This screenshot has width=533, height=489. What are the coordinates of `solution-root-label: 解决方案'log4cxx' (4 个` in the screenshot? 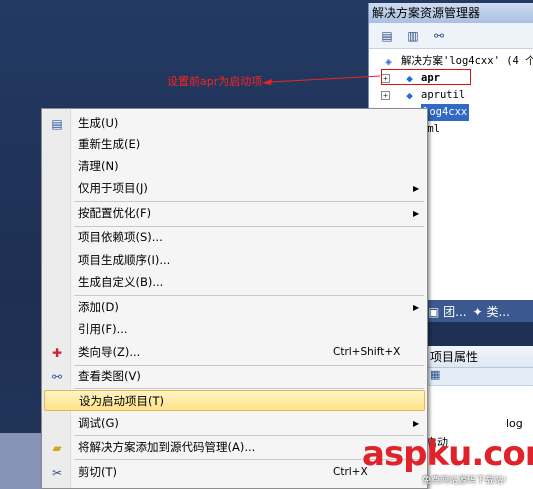 It's located at (467, 61).